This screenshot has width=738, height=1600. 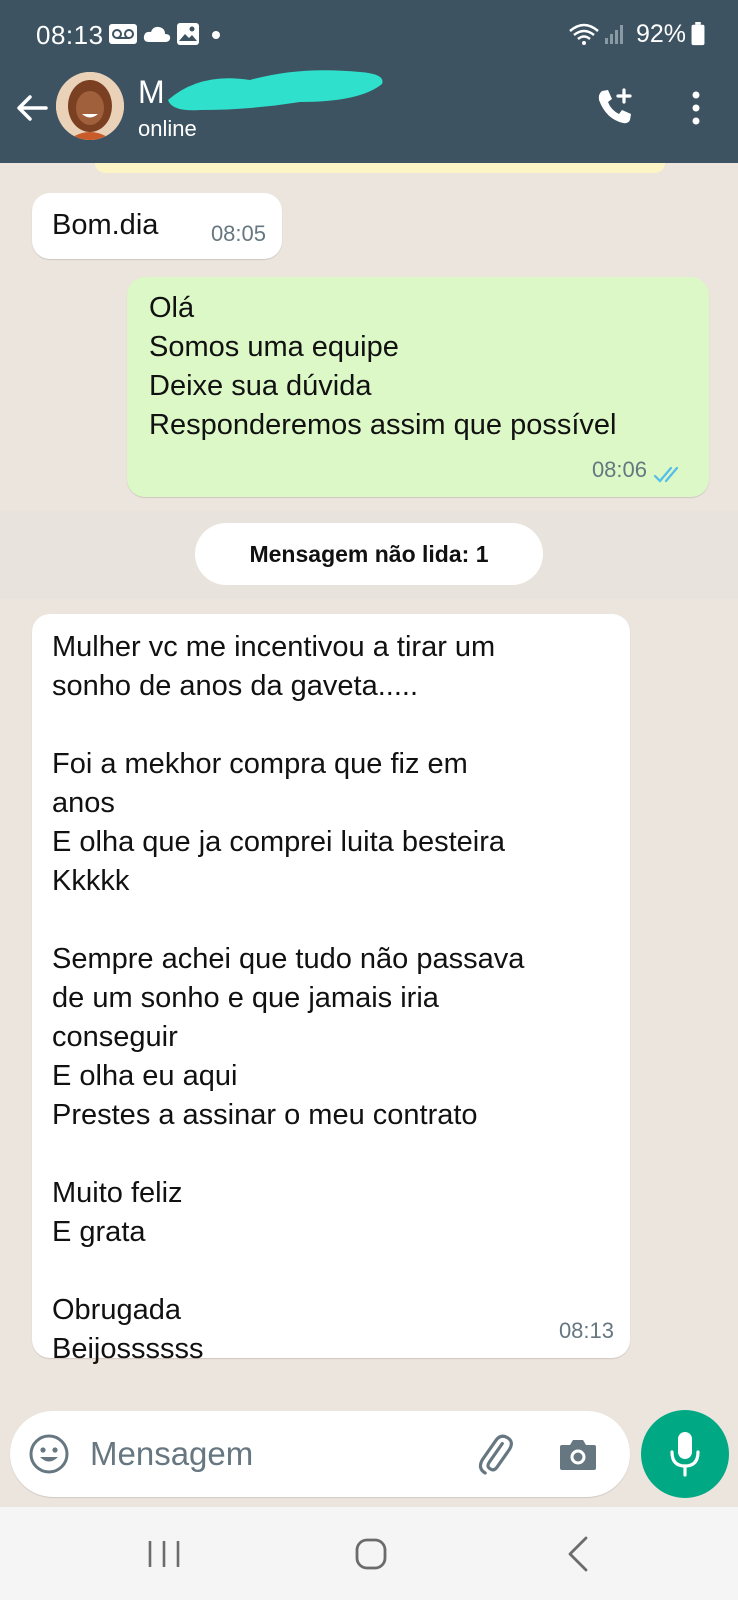 What do you see at coordinates (696, 108) in the screenshot?
I see `more-options-icon` at bounding box center [696, 108].